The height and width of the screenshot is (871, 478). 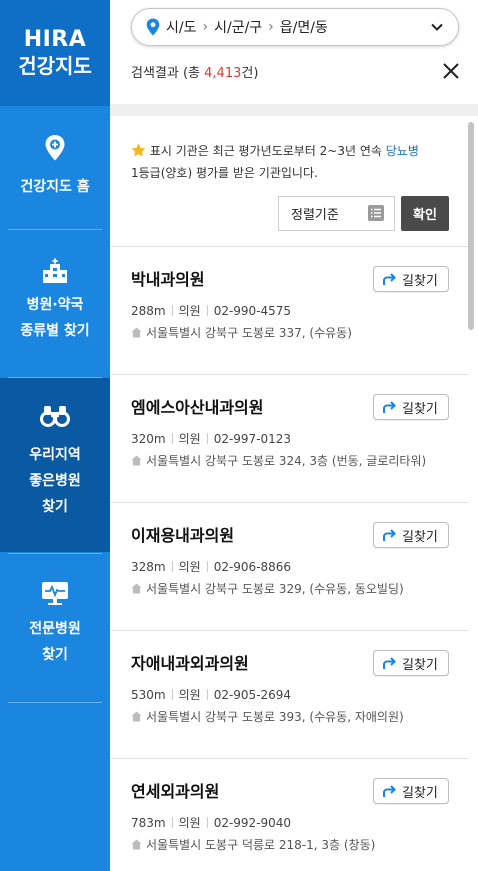 I want to click on sort-select: 정렬기준, so click(x=336, y=213).